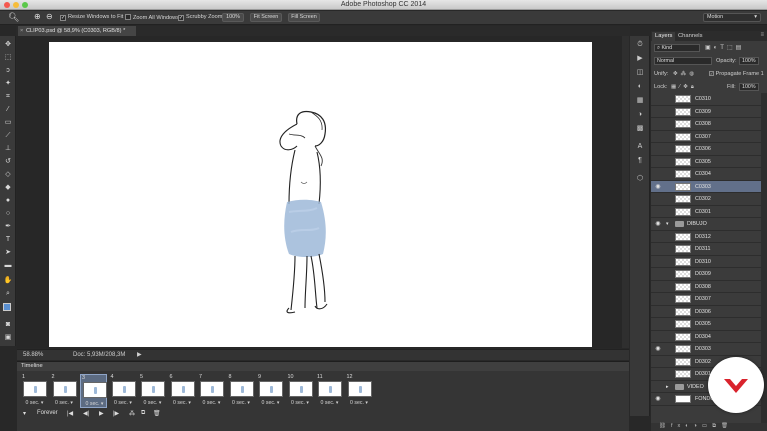  What do you see at coordinates (640, 147) in the screenshot?
I see `character-icon: A` at bounding box center [640, 147].